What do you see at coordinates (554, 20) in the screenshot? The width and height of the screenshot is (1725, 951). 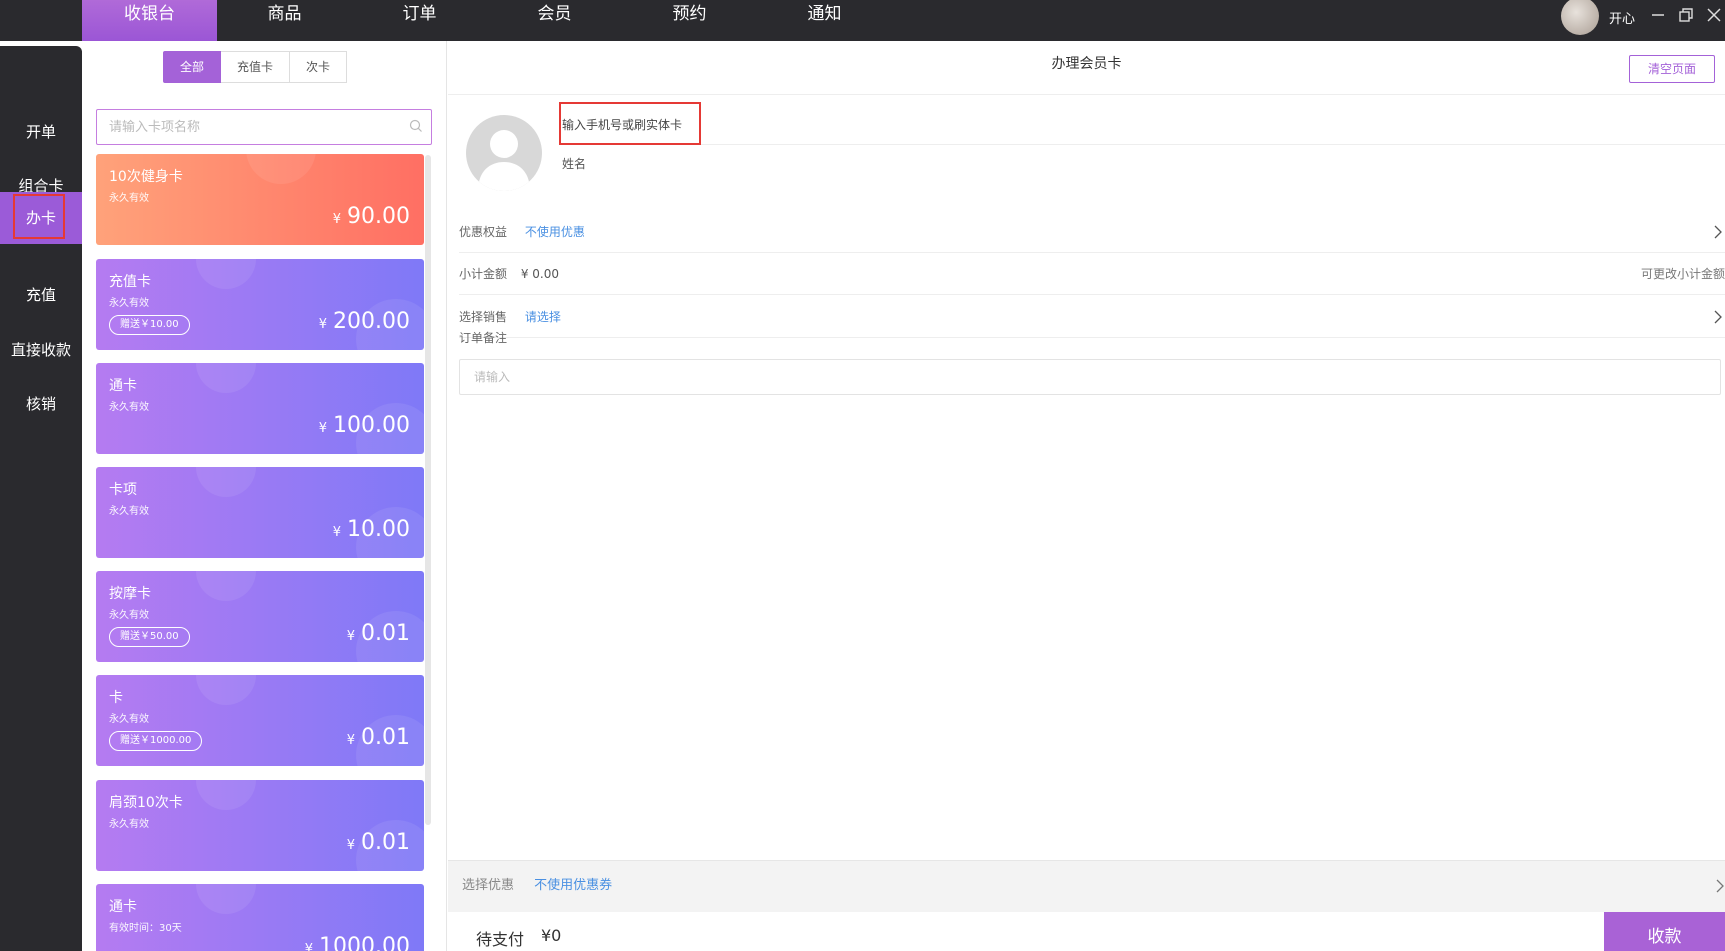 I see `tab-members: 会员` at bounding box center [554, 20].